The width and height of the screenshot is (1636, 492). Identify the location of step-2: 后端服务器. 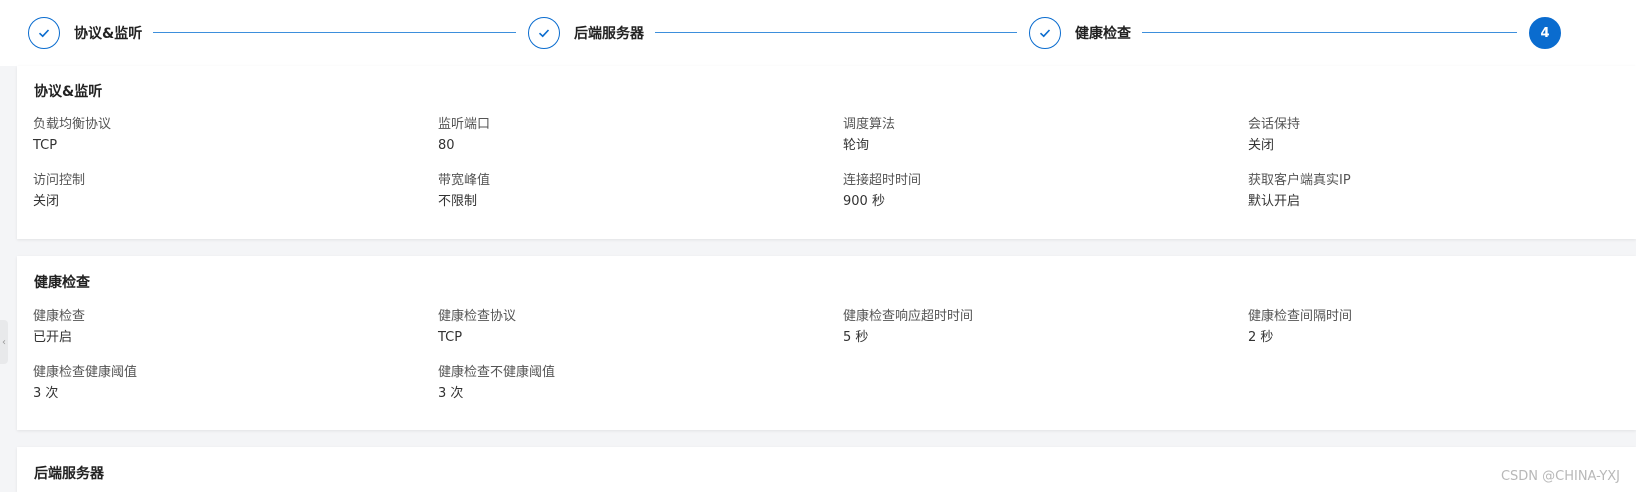
(586, 33).